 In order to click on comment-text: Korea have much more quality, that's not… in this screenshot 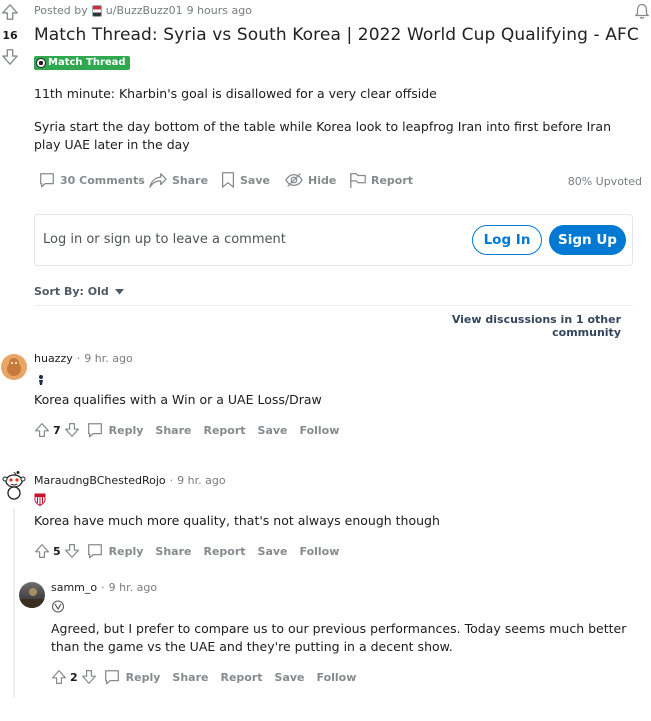, I will do `click(237, 520)`.